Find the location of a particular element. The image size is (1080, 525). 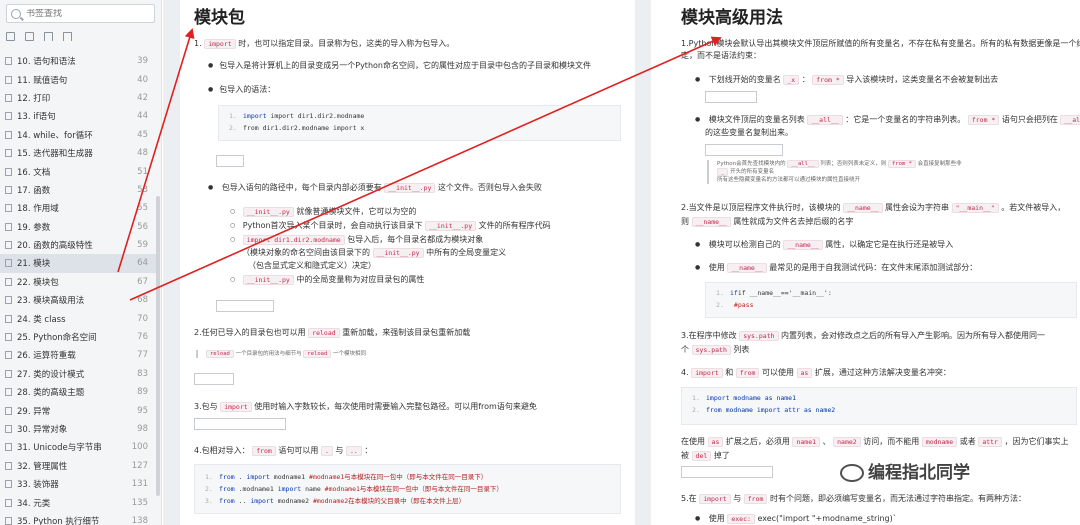

bookmark-item: 22. 模块包 67 is located at coordinates (79, 282).